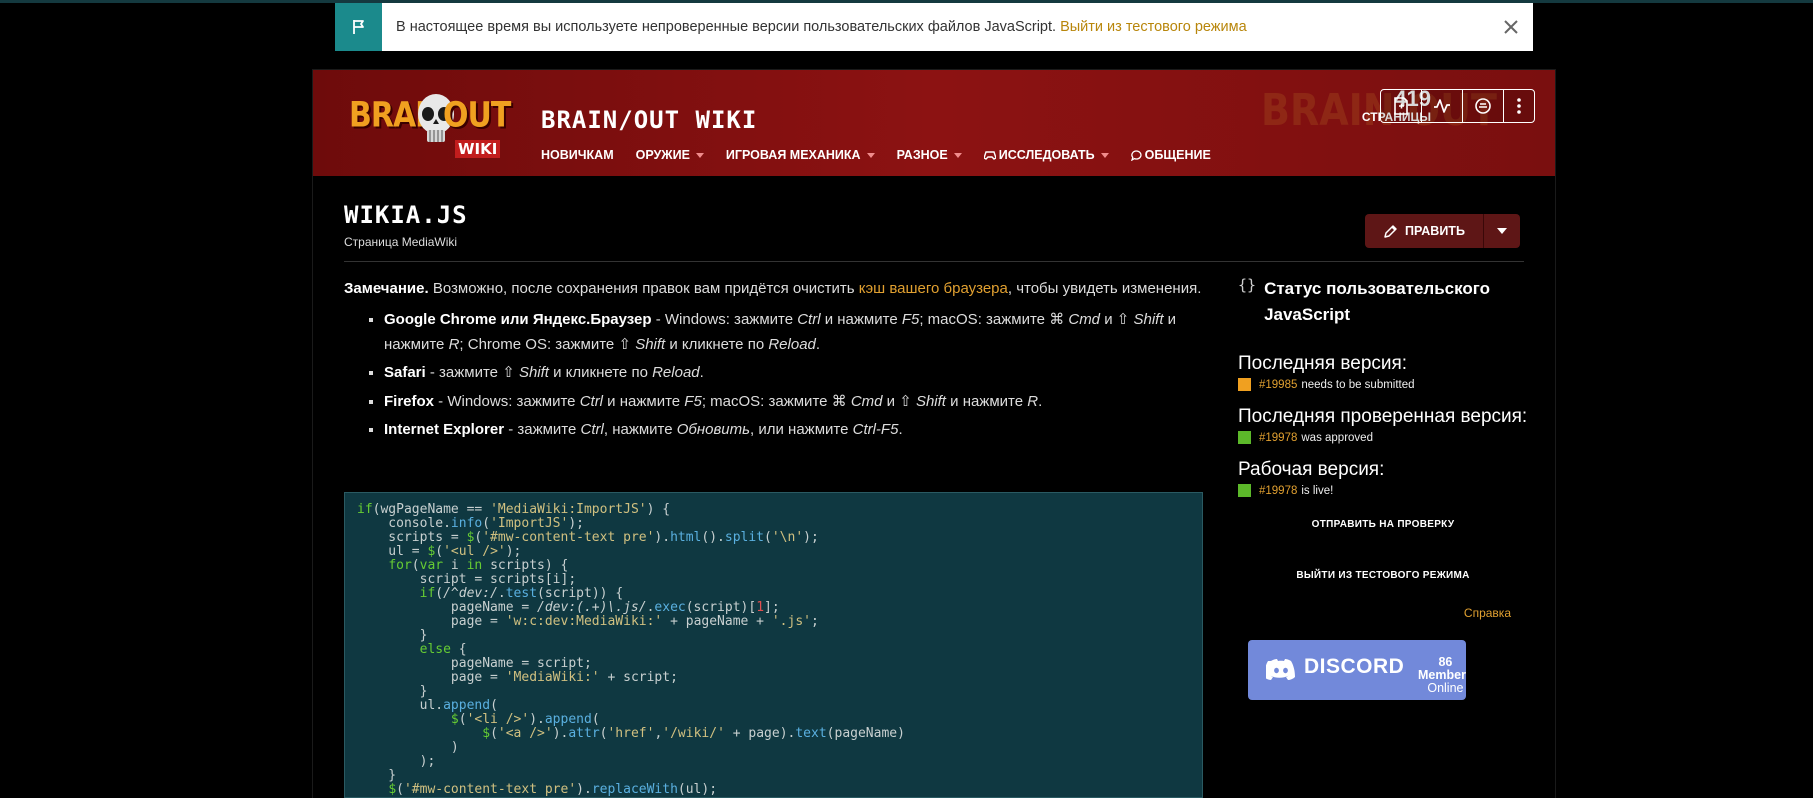  Describe the element at coordinates (1278, 438) in the screenshot. I see `checked-revision-link: #19978` at that location.